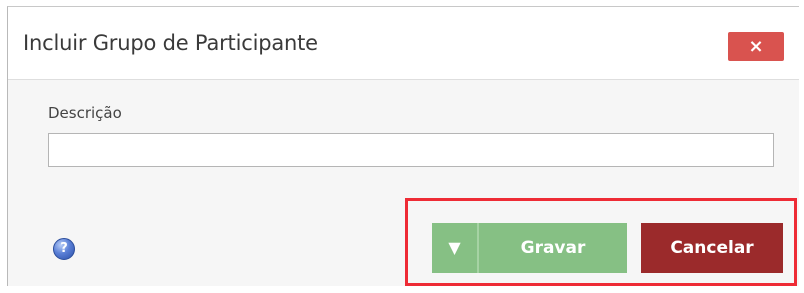 Image resolution: width=804 pixels, height=293 pixels. I want to click on help-icon: ?, so click(64, 249).